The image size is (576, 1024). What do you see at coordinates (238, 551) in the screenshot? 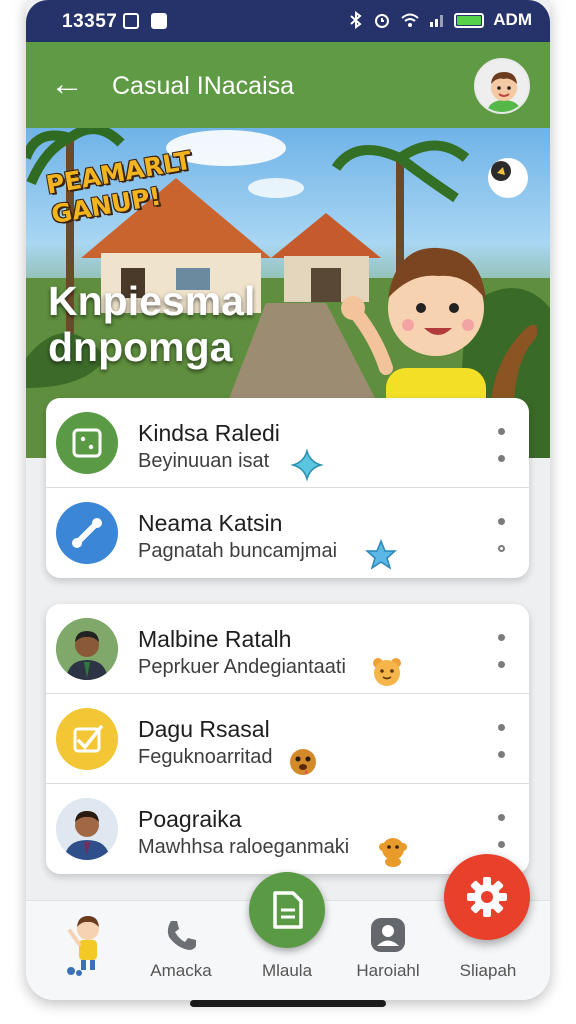
I see `row-subtitle: Pagnatah buncamjmai` at bounding box center [238, 551].